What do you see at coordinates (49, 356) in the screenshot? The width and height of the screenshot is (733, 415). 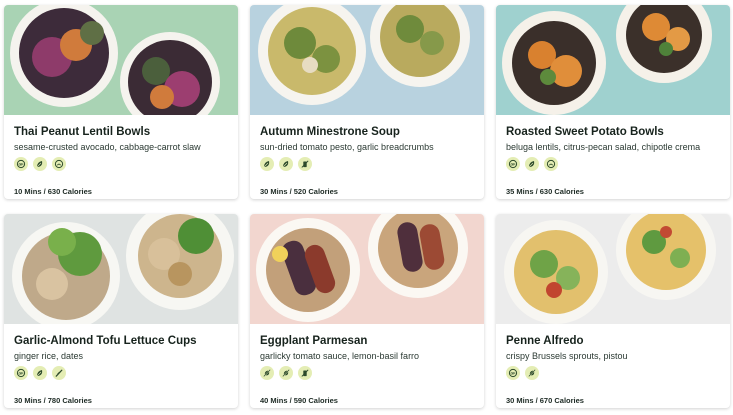 I see `recipe-subtitle: ginger rice, dates` at bounding box center [49, 356].